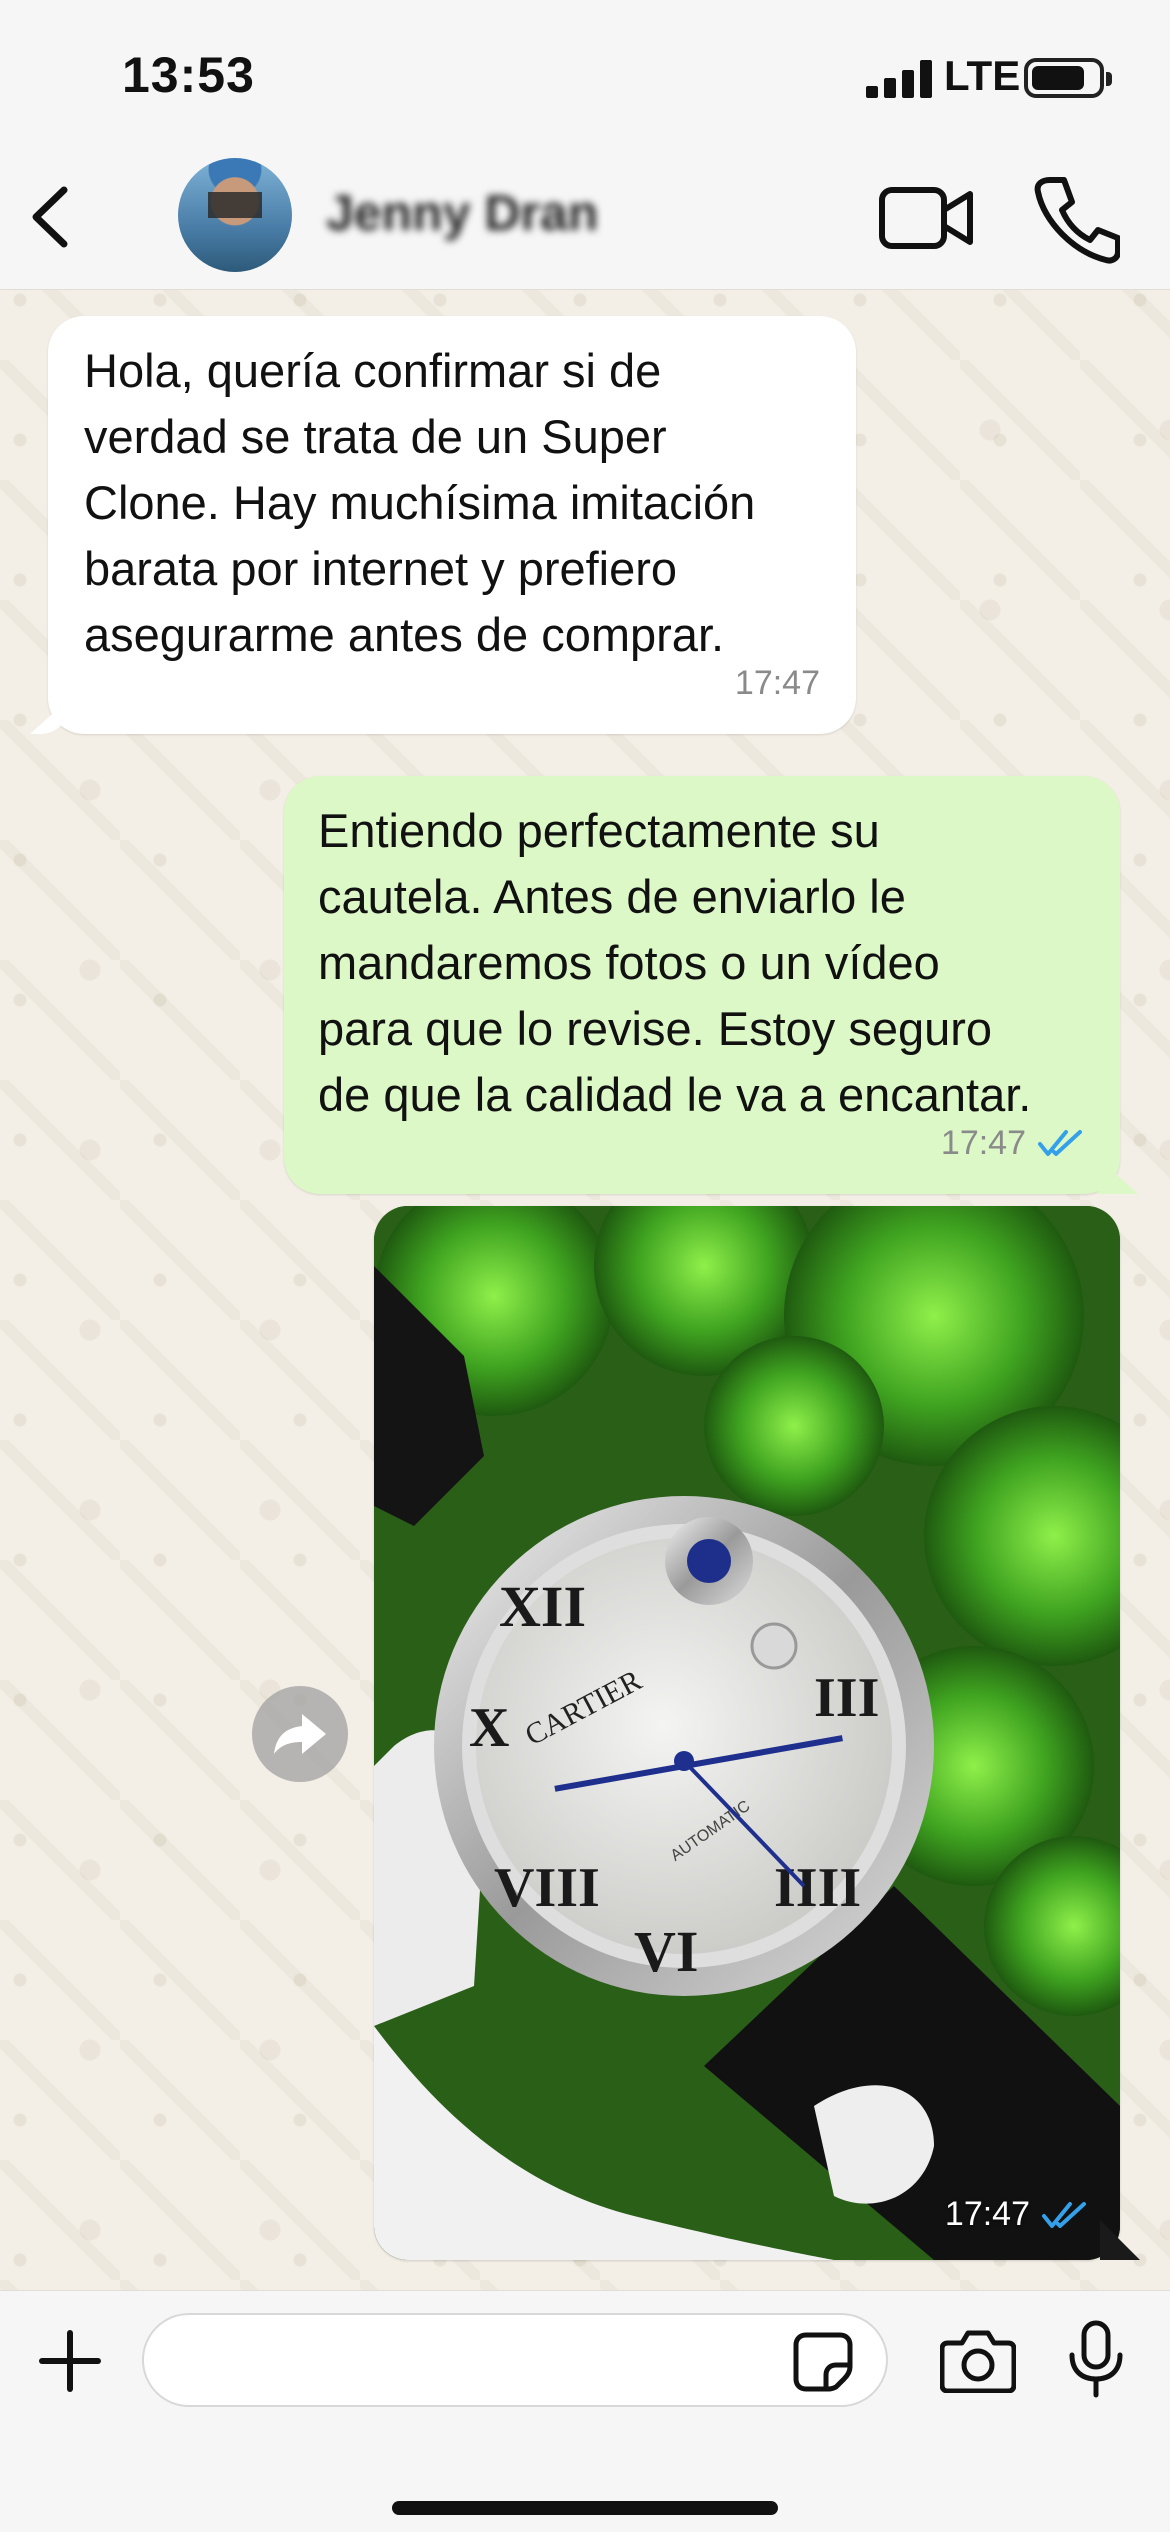 Image resolution: width=1170 pixels, height=2532 pixels. Describe the element at coordinates (462, 213) in the screenshot. I see `contact-name: Jenny Dran` at that location.